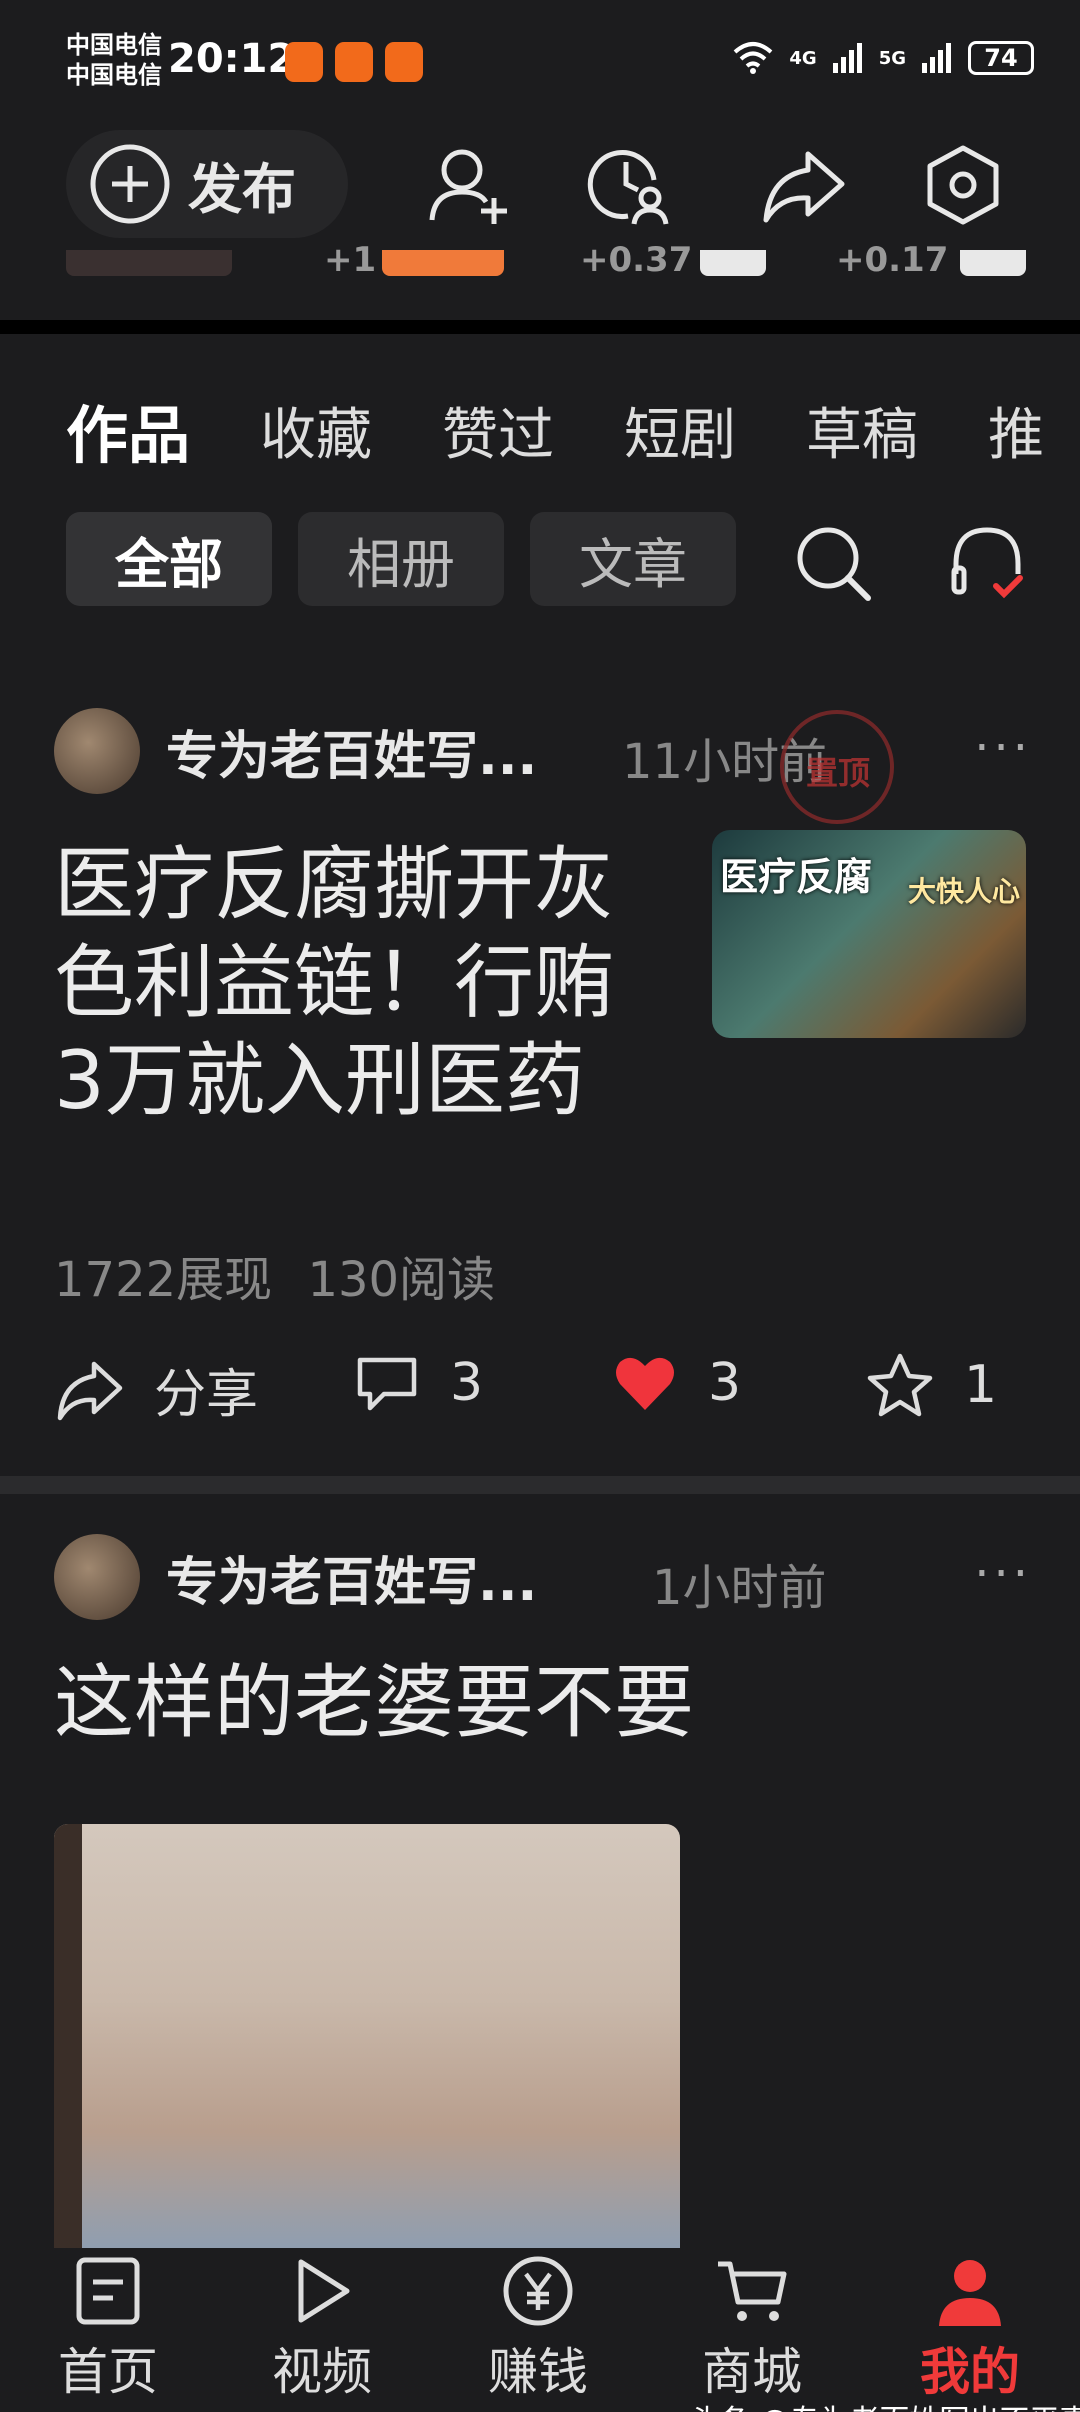 The width and height of the screenshot is (1080, 2412). I want to click on chip-articles: 文章, so click(633, 559).